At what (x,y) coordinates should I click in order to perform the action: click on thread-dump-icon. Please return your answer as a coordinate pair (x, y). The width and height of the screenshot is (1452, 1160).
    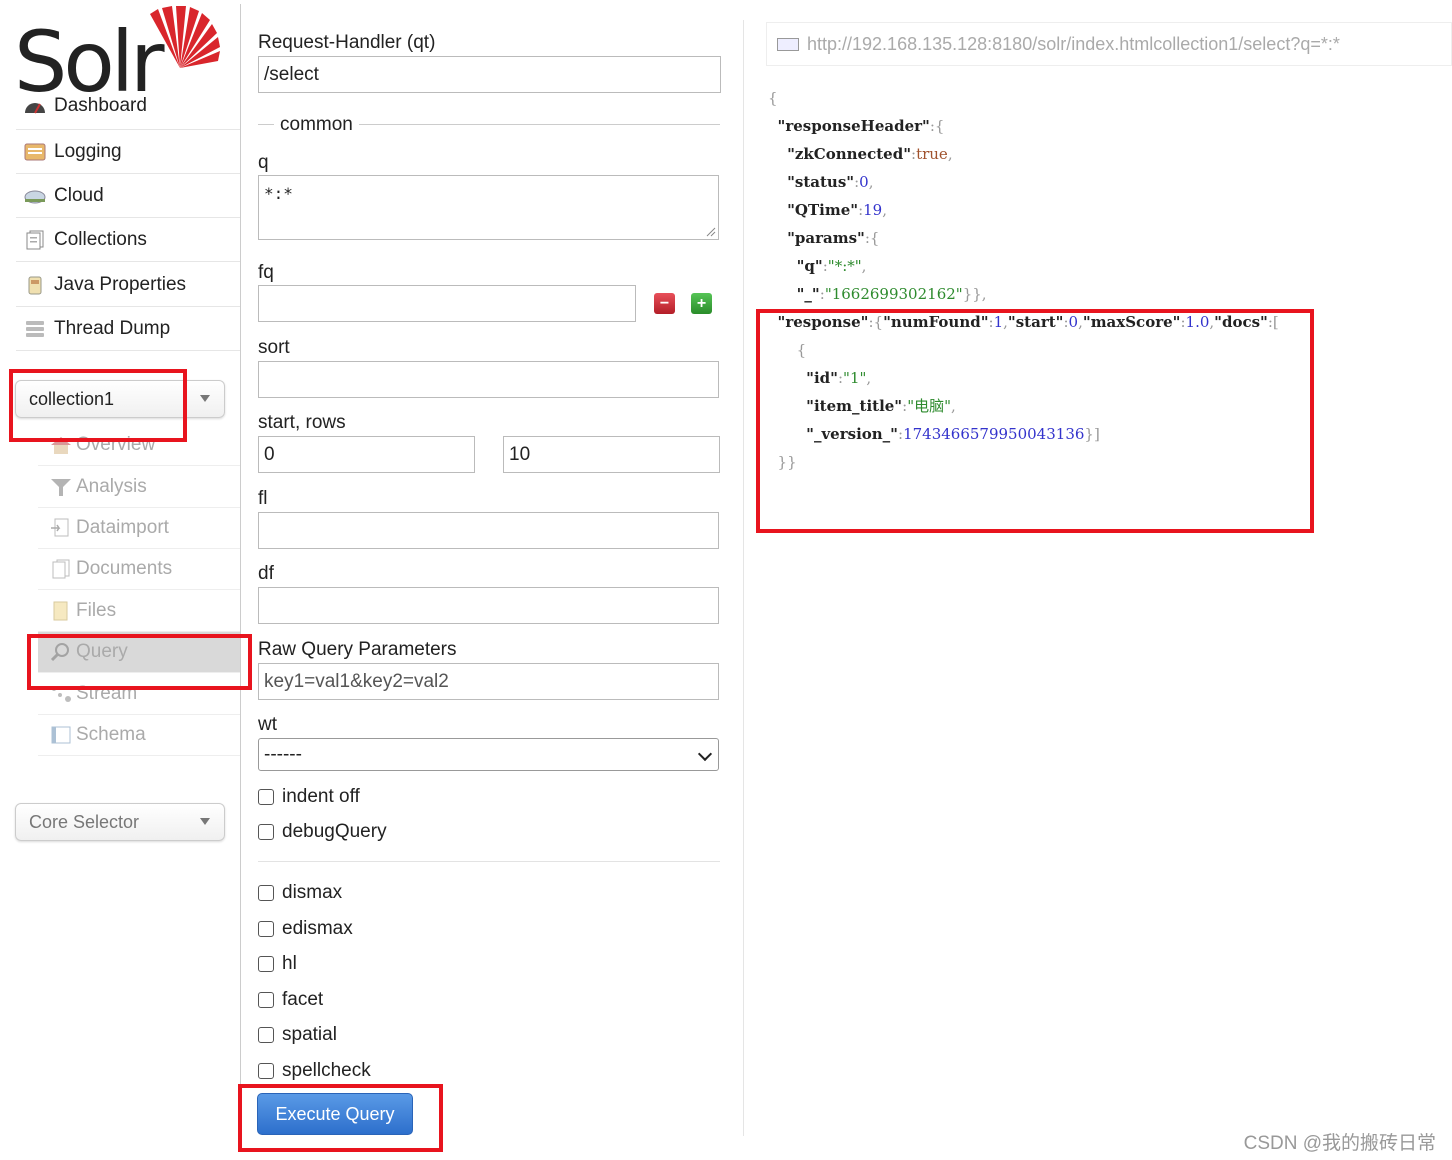
    Looking at the image, I should click on (35, 328).